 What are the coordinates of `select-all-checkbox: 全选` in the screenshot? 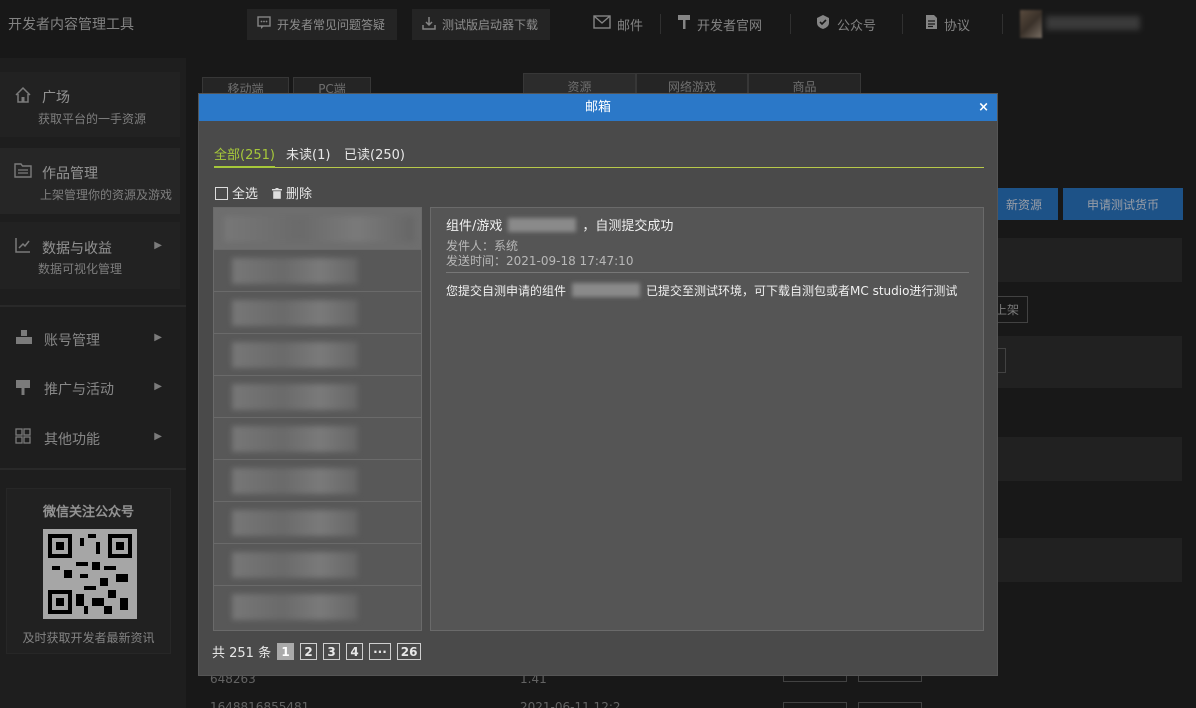 It's located at (236, 192).